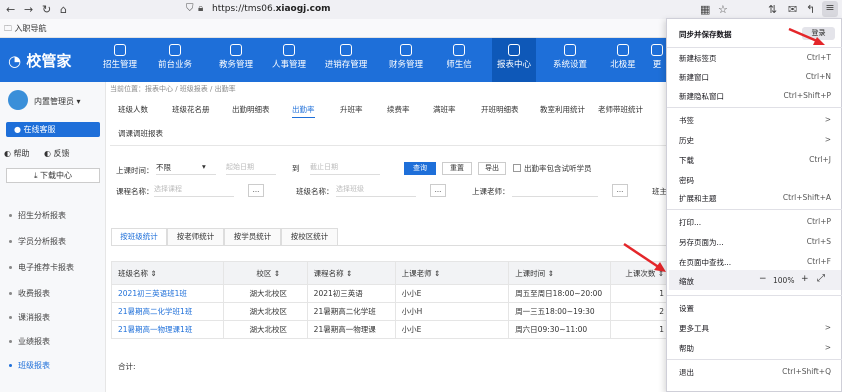 The image size is (842, 392). Describe the element at coordinates (351, 109) in the screenshot. I see `tab-item: 升班率` at that location.